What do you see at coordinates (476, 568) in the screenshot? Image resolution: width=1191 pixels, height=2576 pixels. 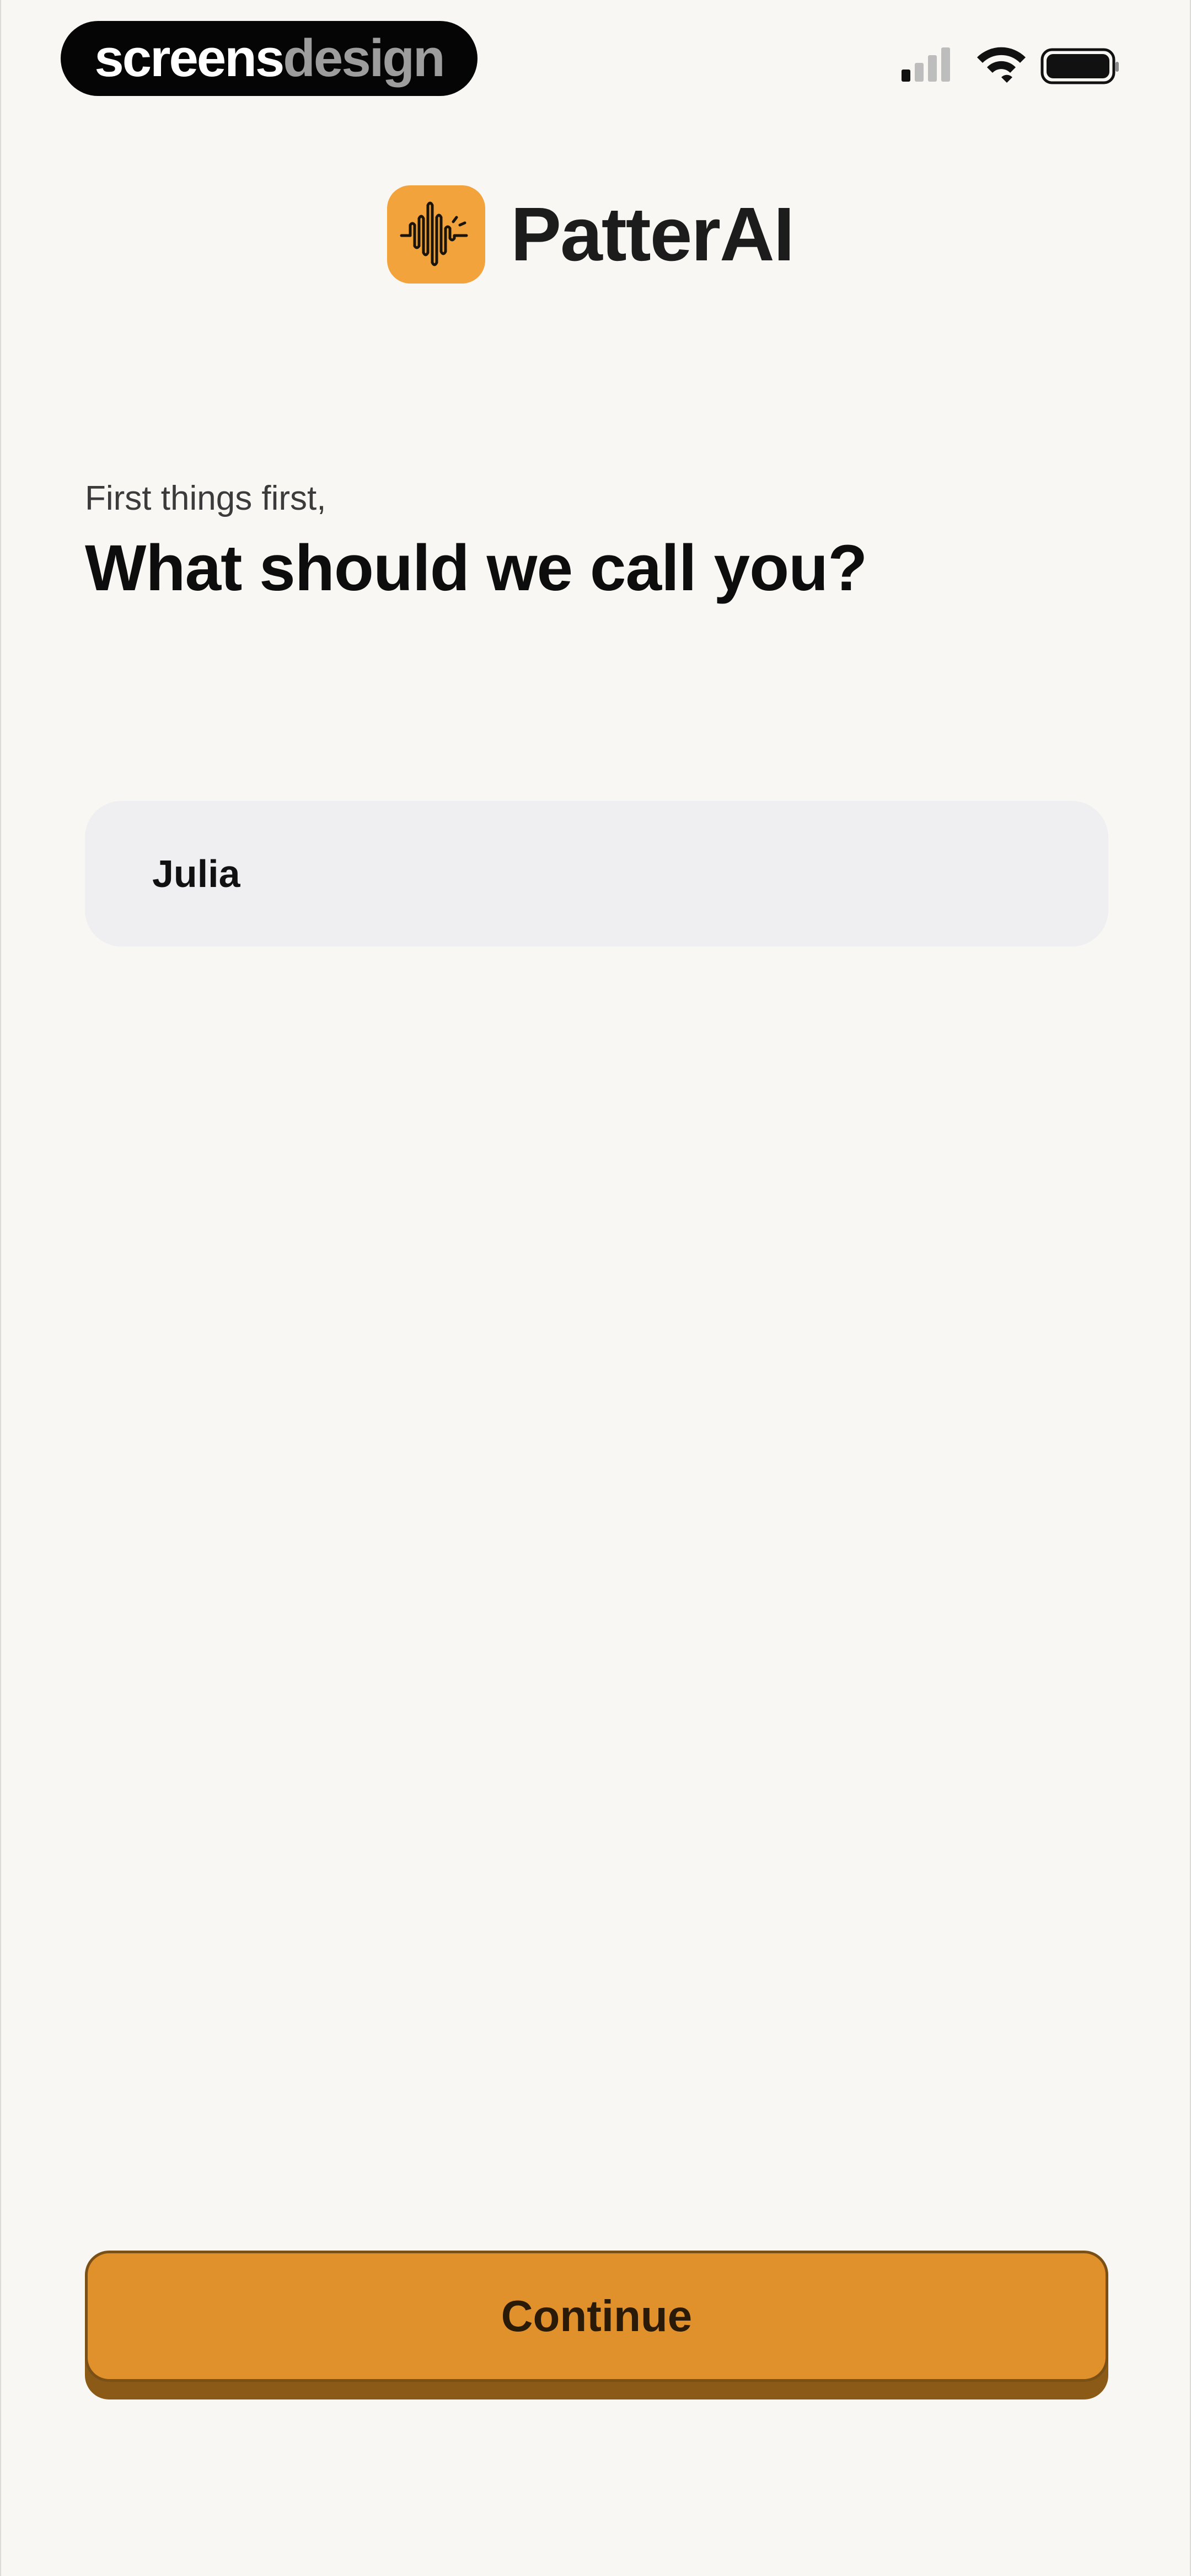 I see `prompt-title: What should we call you?` at bounding box center [476, 568].